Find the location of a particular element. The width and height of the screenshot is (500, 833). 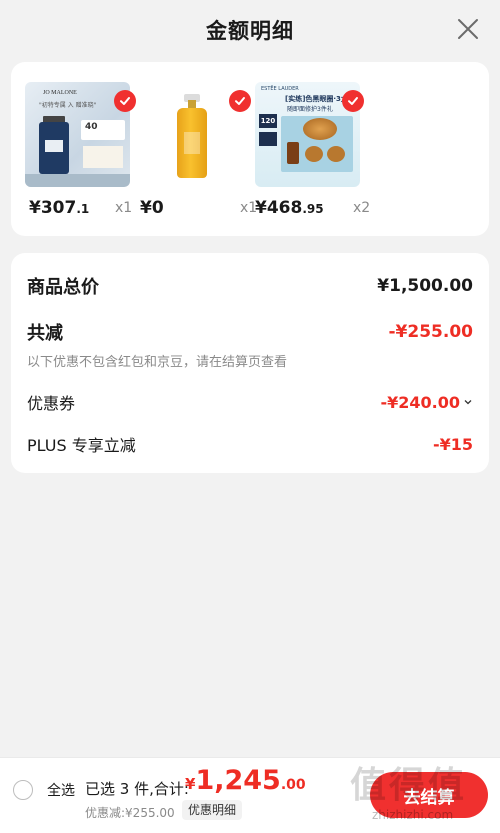

product-price: ¥468.95 is located at coordinates (289, 208).